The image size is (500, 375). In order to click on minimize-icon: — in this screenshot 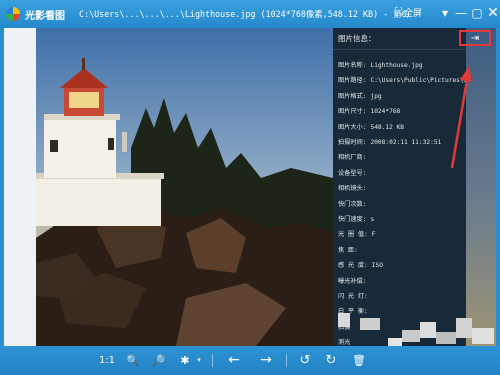, I will do `click(461, 13)`.